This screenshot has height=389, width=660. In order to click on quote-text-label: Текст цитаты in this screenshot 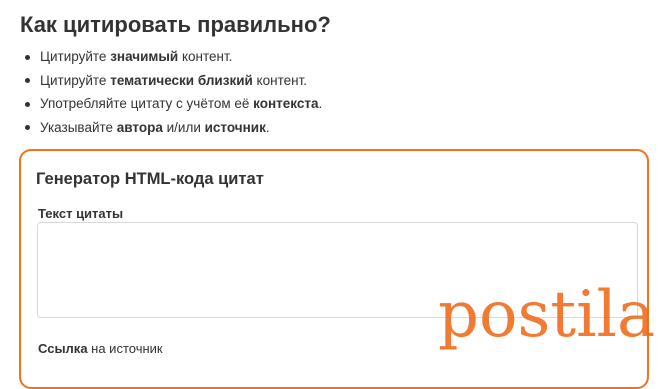, I will do `click(81, 213)`.